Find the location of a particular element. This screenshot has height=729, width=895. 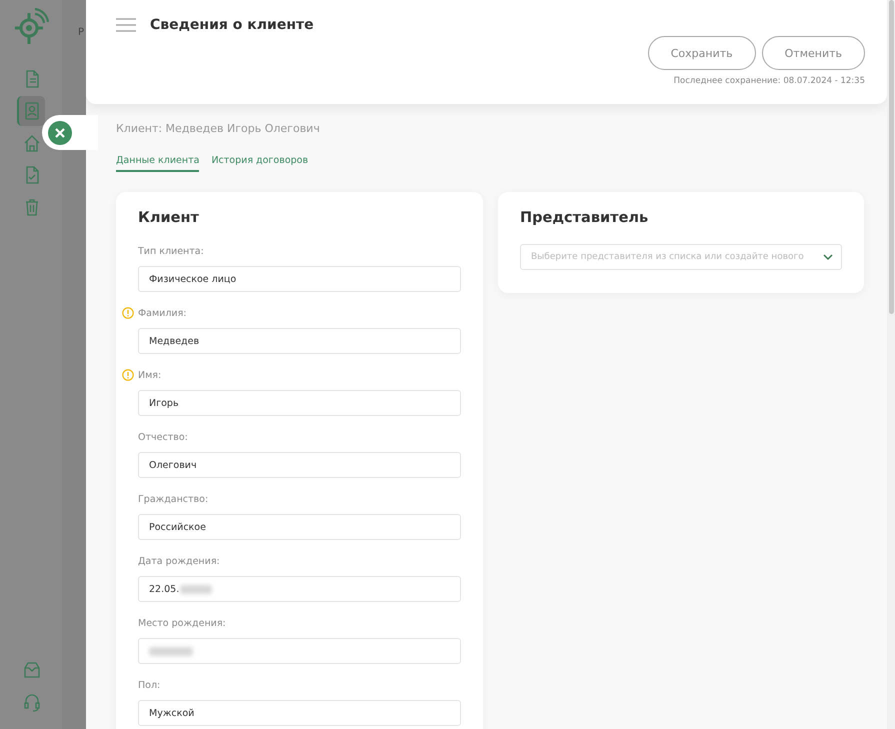

cancel-button: Отменить is located at coordinates (813, 53).